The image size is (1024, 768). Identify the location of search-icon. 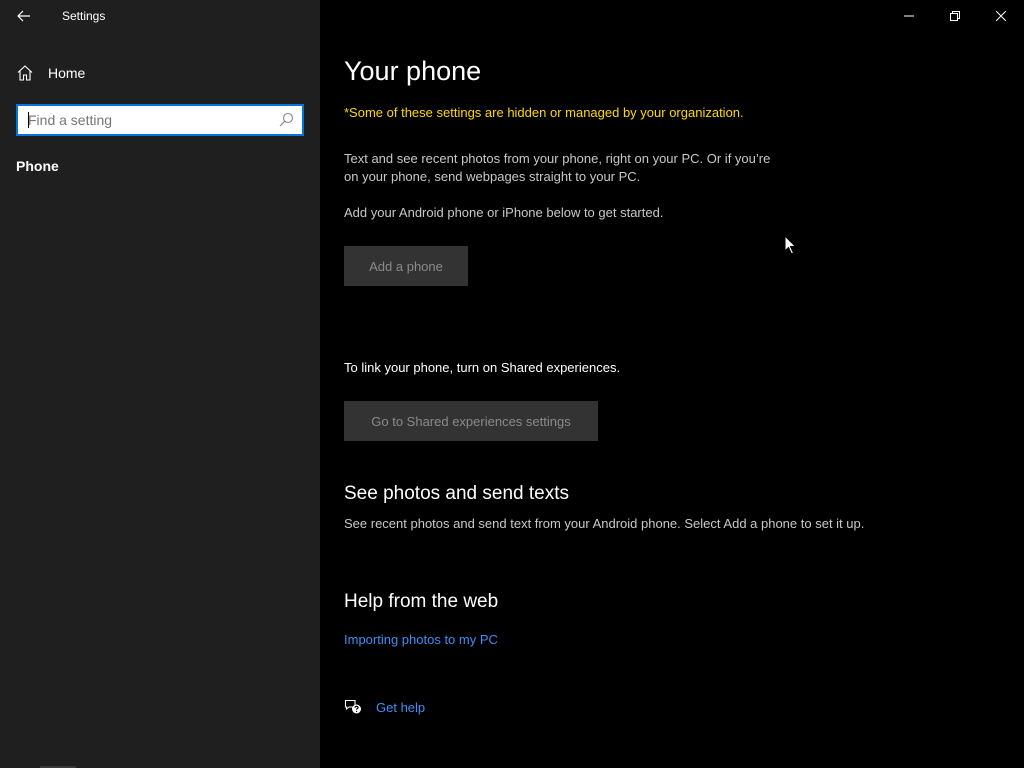
(286, 120).